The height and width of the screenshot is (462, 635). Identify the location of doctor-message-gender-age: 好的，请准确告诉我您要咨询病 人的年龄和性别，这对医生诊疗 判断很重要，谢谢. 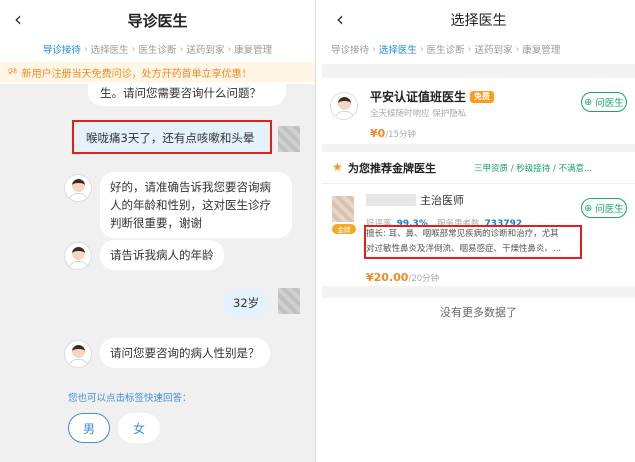
(196, 205).